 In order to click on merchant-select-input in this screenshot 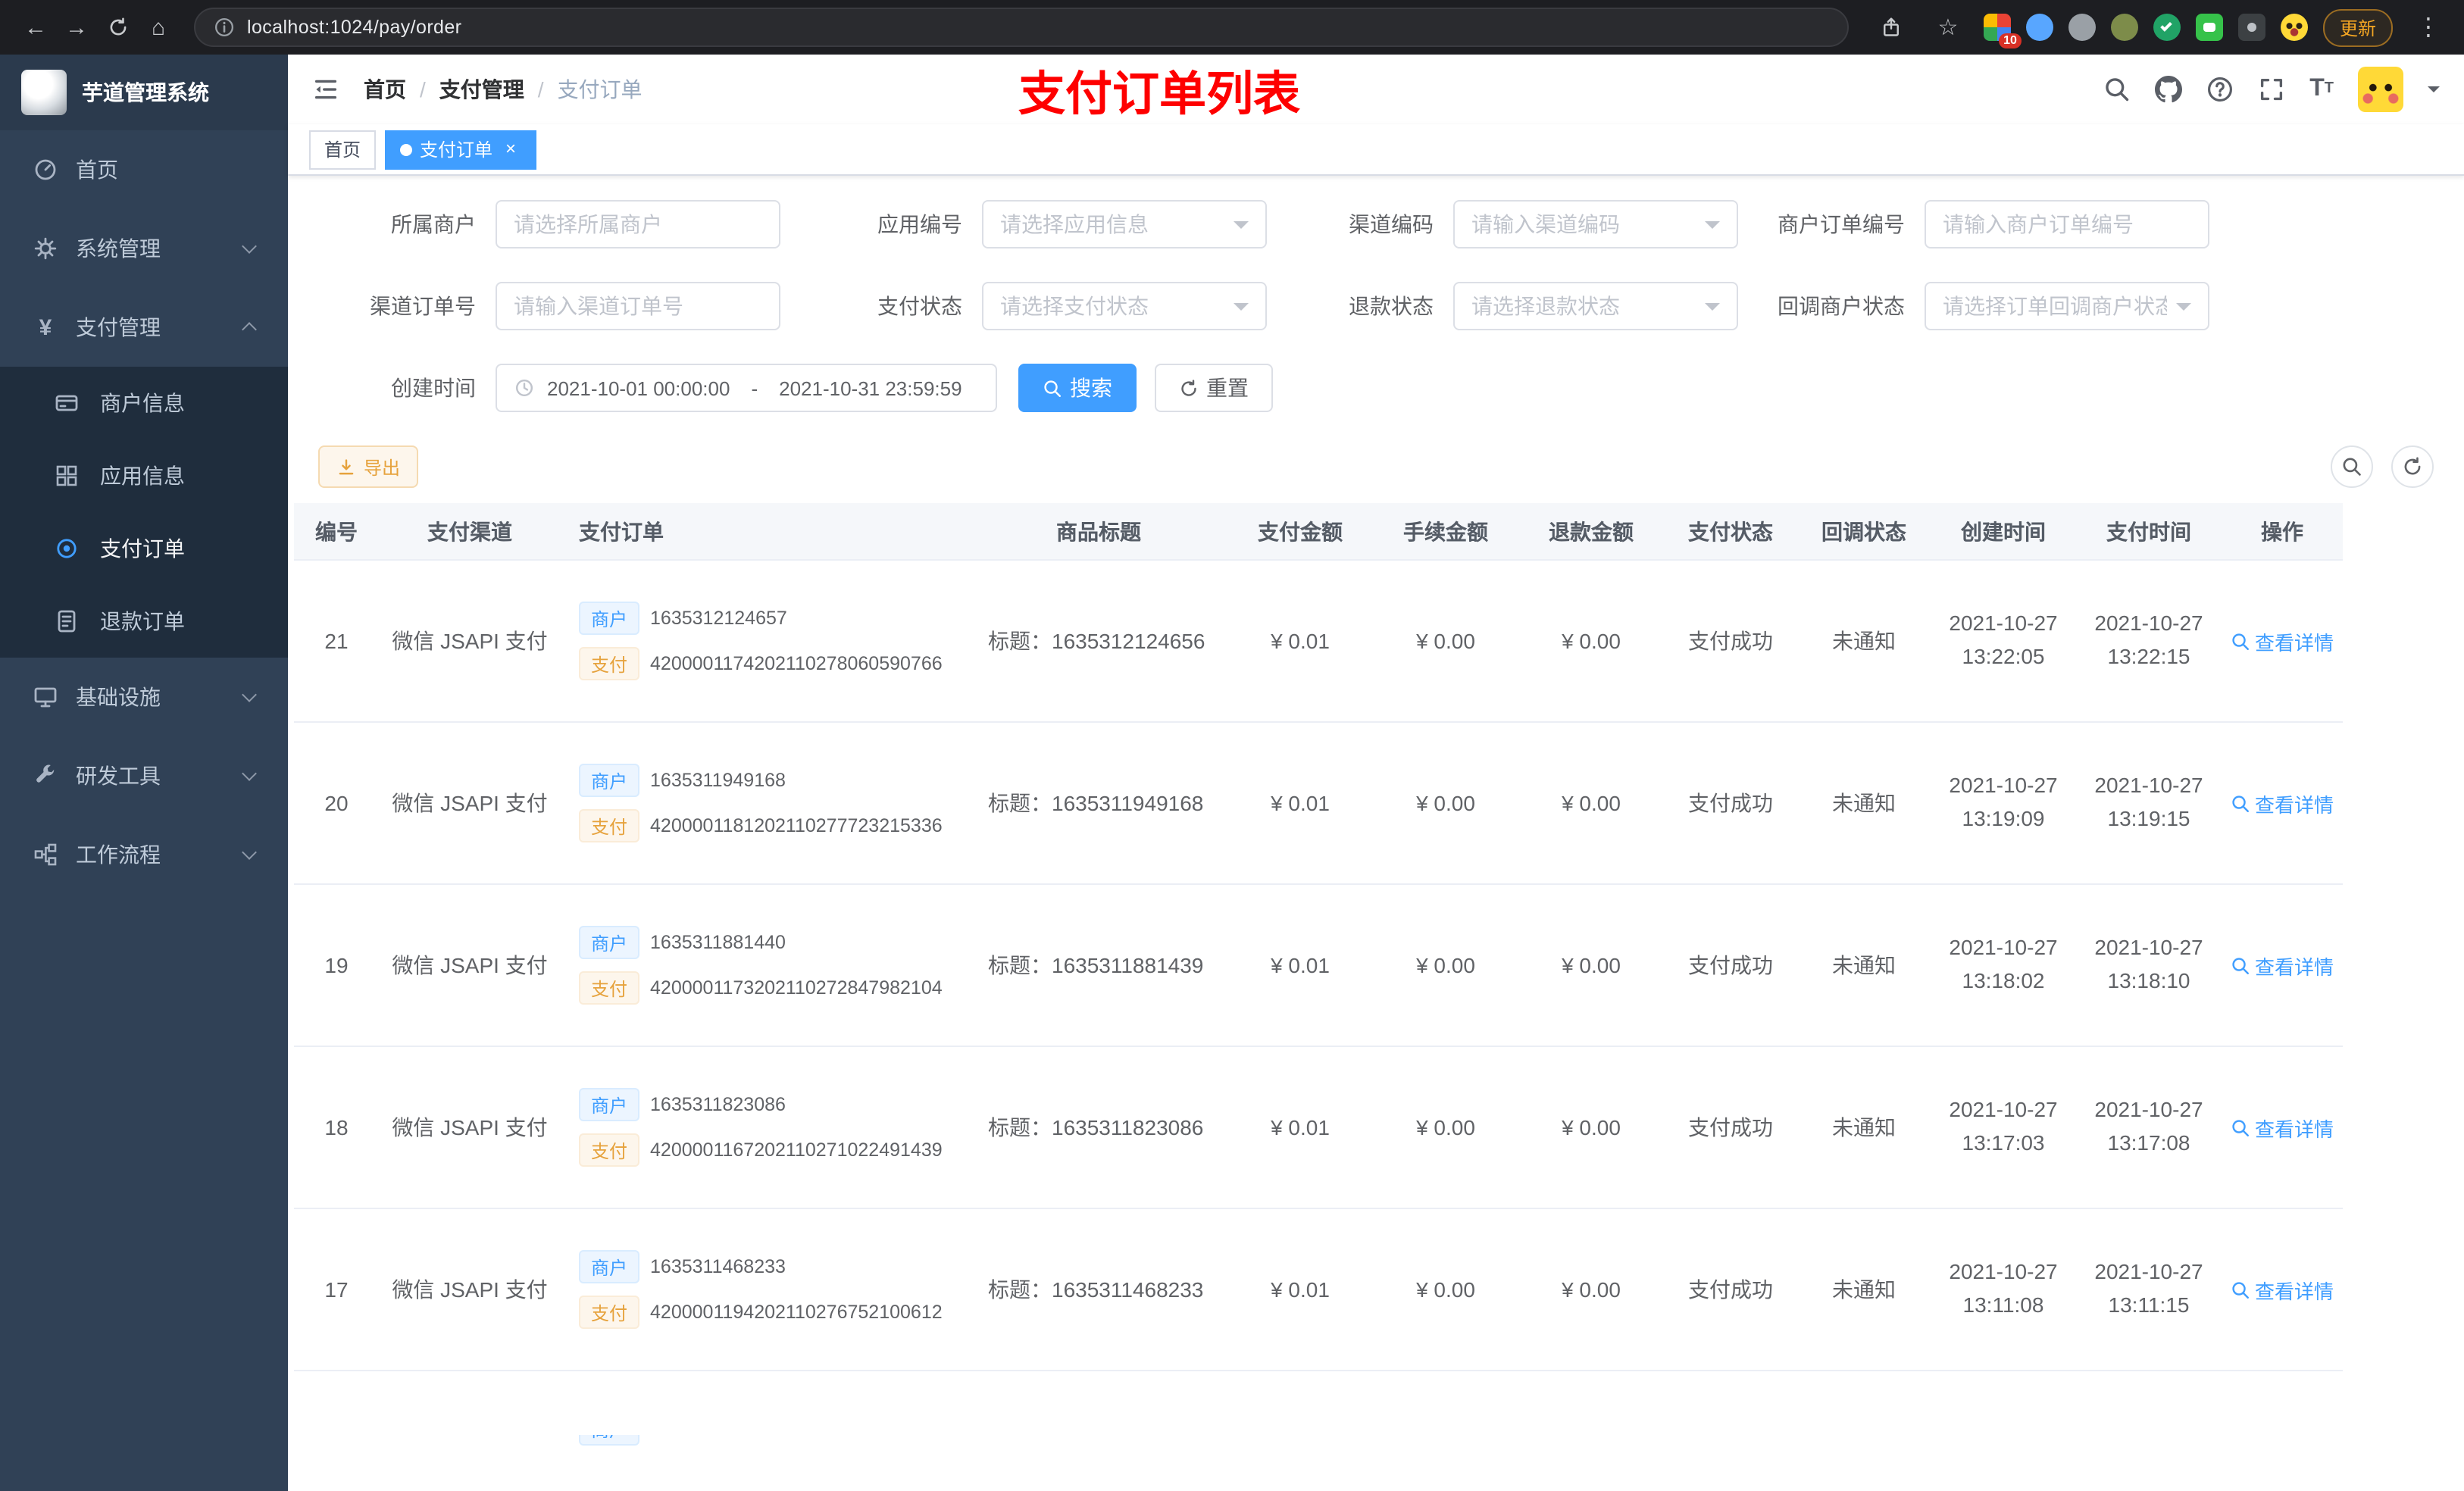, I will do `click(638, 224)`.